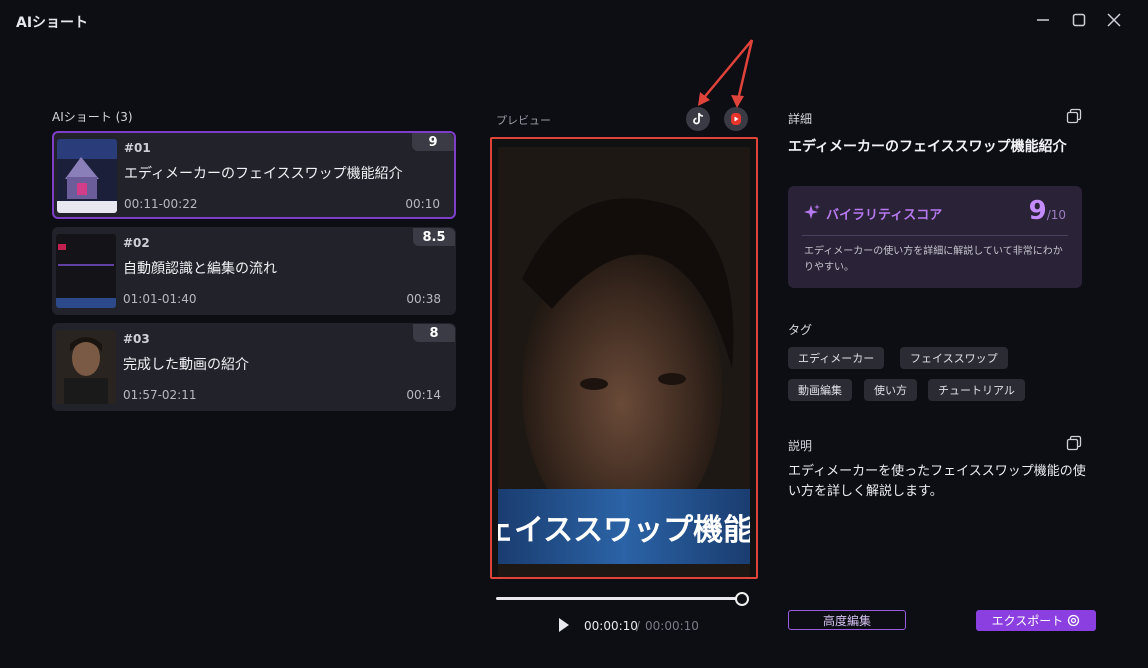 Image resolution: width=1148 pixels, height=668 pixels. I want to click on settings-icon, so click(1074, 620).